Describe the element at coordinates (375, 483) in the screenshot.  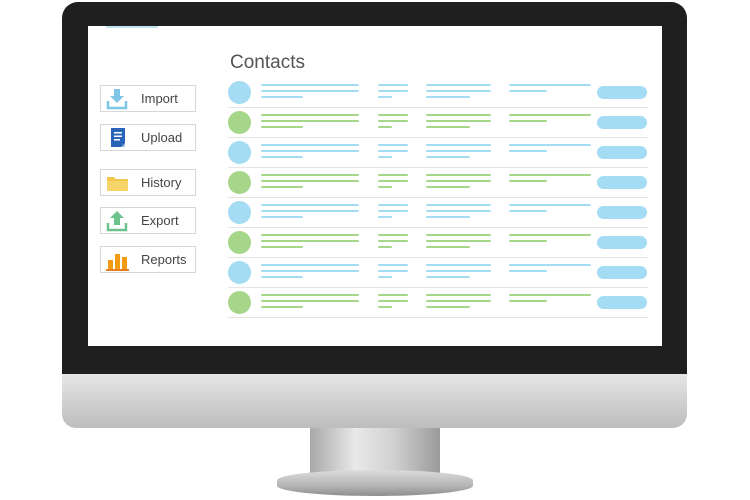
I see `monitor-stand-base` at that location.